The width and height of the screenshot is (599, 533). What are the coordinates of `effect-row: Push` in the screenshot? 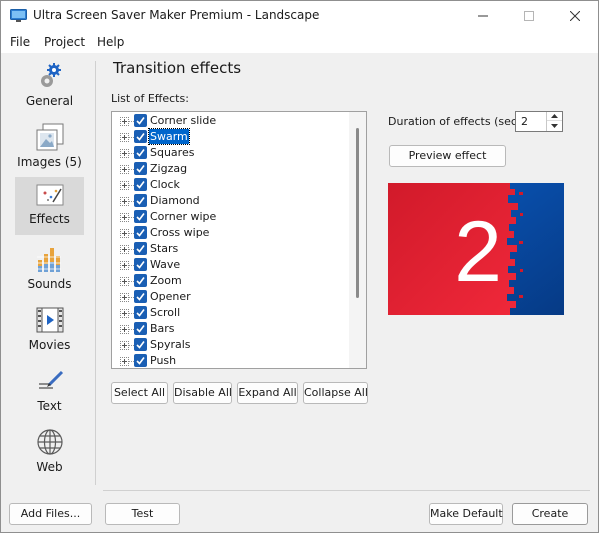 It's located at (230, 360).